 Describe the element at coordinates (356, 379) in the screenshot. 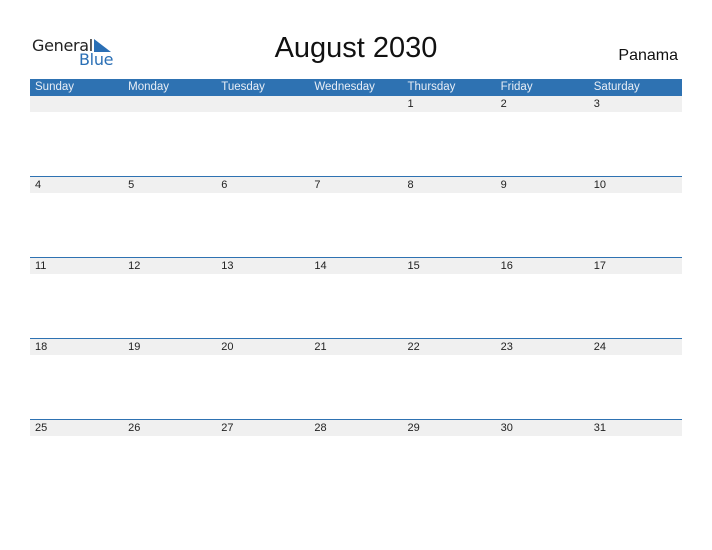

I see `week-row: 18 19 20 21 22 23 24` at that location.